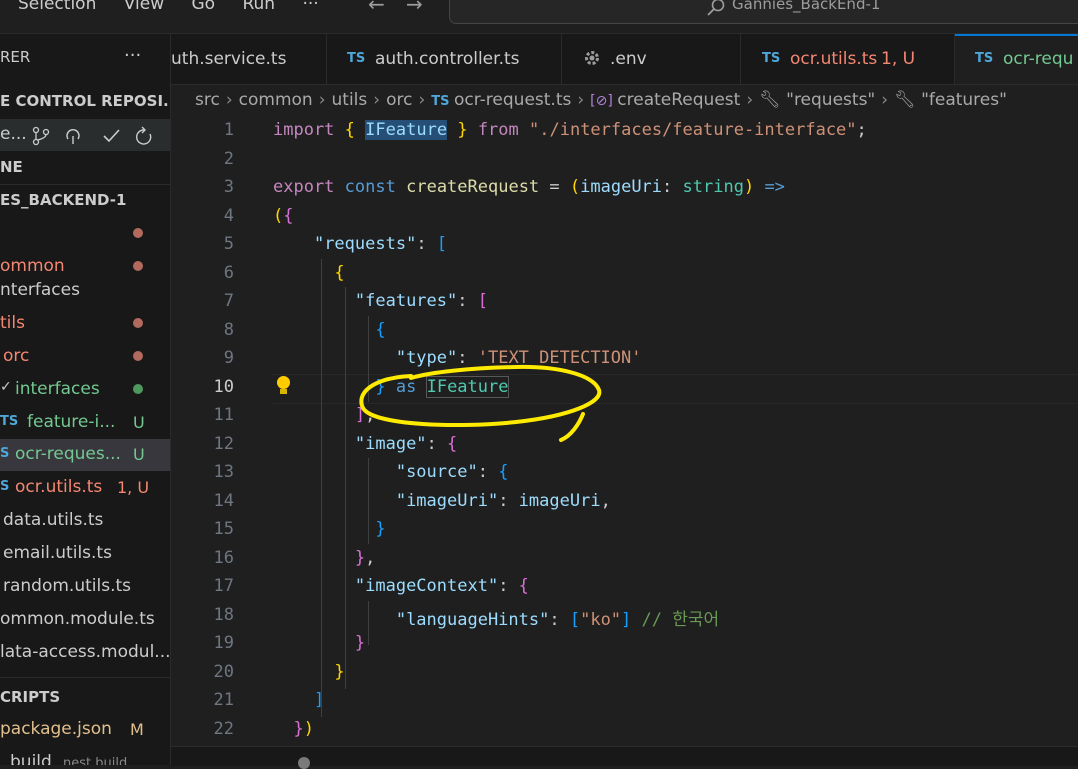 The height and width of the screenshot is (769, 1078). What do you see at coordinates (604, 101) in the screenshot?
I see `variable-icon: [⊘]` at bounding box center [604, 101].